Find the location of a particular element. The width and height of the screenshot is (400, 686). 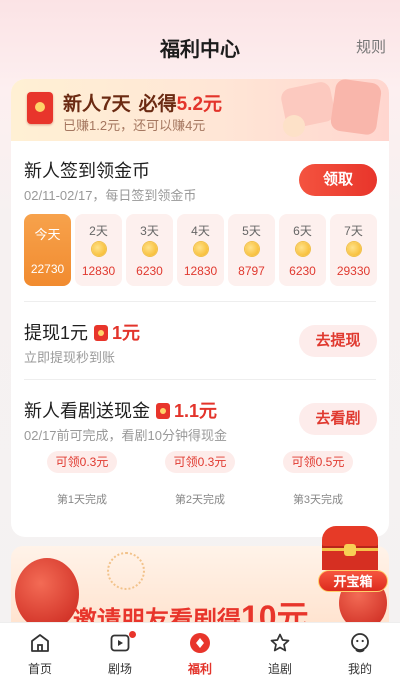

signin-day-1: 今天 22730 is located at coordinates (47, 250).